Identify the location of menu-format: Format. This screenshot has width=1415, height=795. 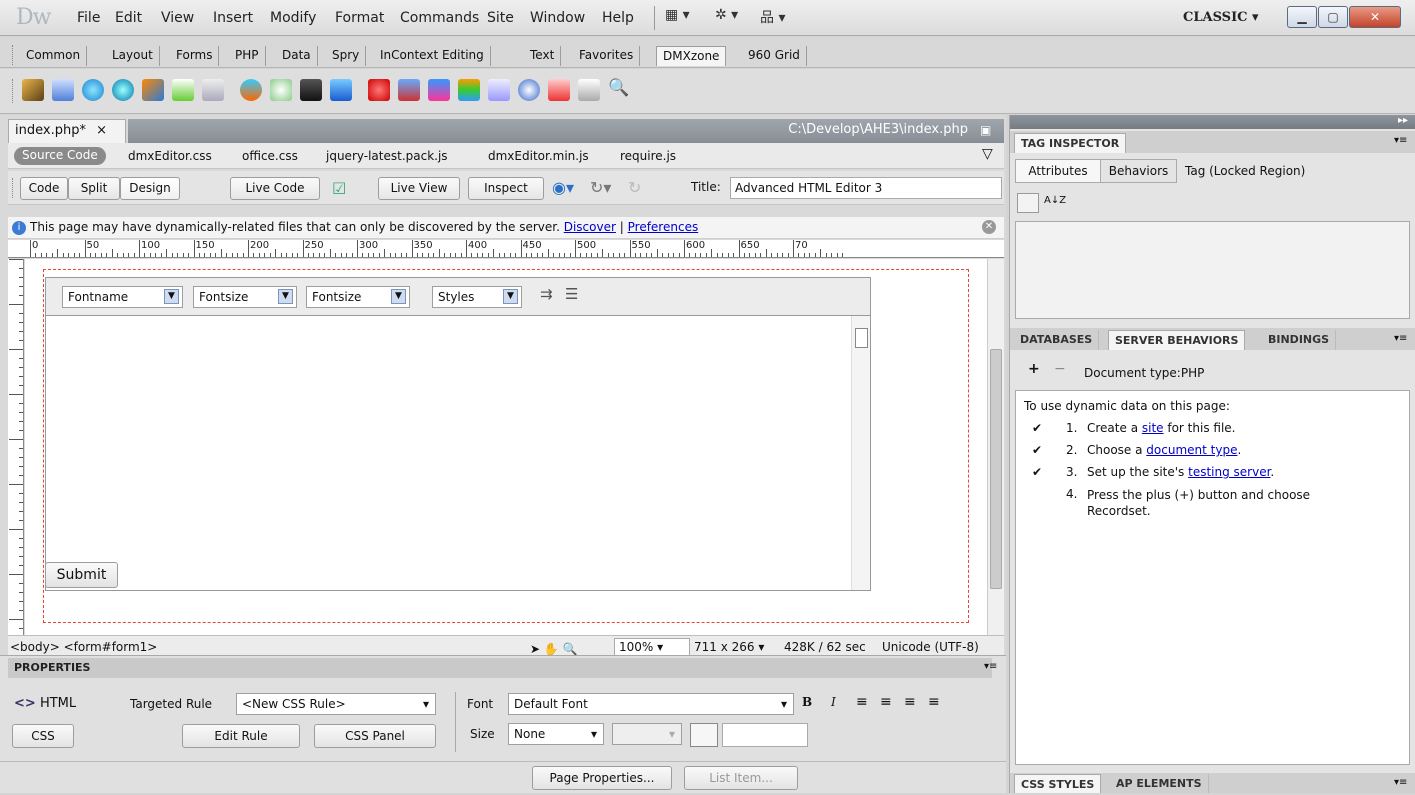
(359, 18).